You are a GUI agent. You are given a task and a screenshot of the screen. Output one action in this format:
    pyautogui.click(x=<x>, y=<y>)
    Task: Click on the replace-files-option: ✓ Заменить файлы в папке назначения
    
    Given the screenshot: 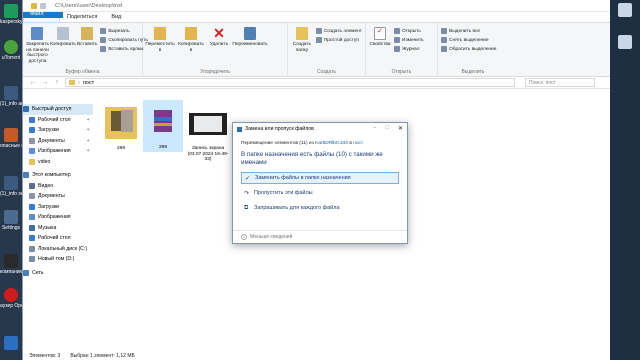 What is the action you would take?
    pyautogui.click(x=320, y=178)
    